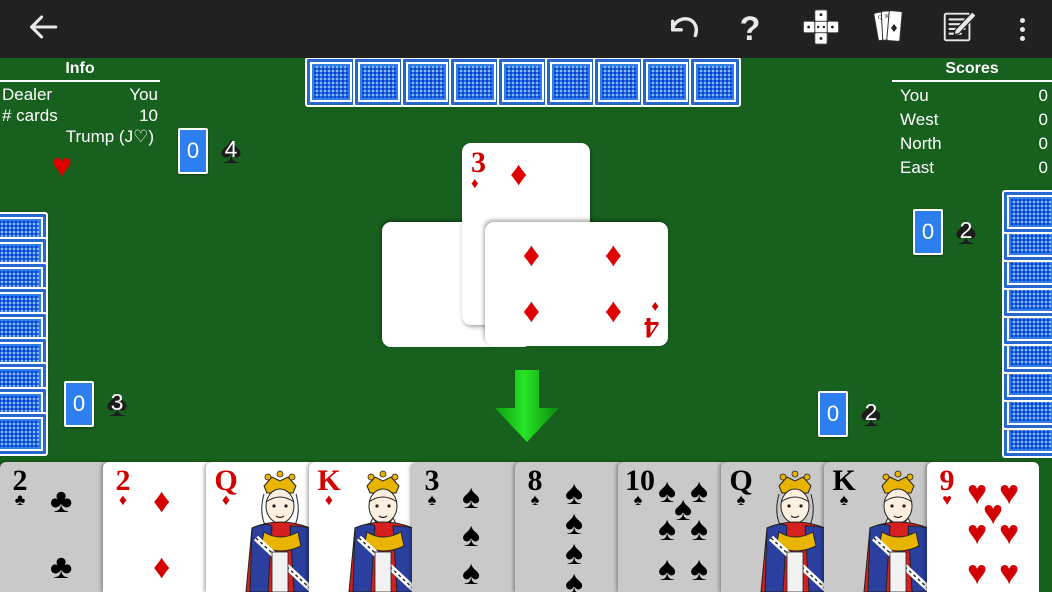 This screenshot has height=592, width=1052. I want to click on trump-label: Trump (J♡), so click(109, 136).